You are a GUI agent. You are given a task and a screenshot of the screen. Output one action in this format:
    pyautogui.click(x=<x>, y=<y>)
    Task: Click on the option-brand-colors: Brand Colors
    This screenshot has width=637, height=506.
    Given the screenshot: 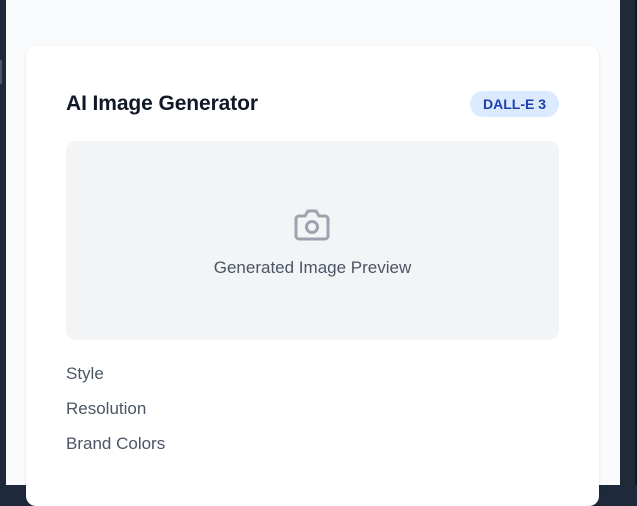 What is the action you would take?
    pyautogui.click(x=312, y=451)
    